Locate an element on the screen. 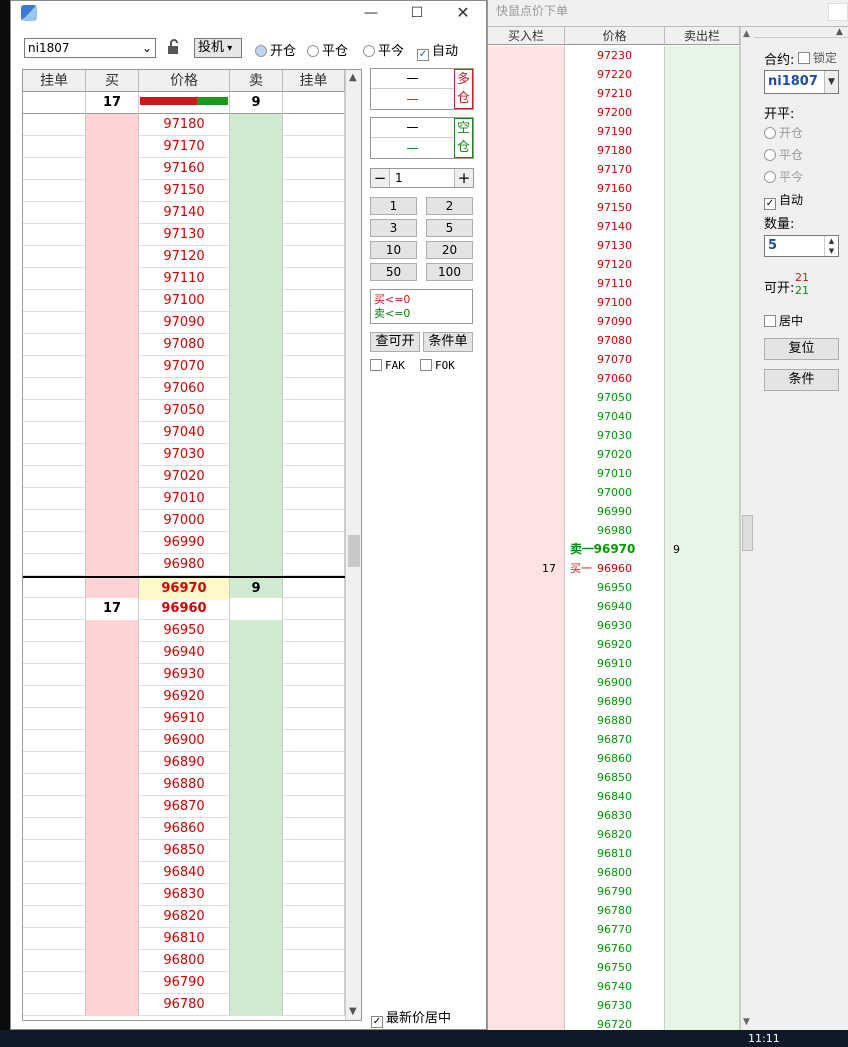 The width and height of the screenshot is (848, 1047). price-cell: 96880 is located at coordinates (184, 785).